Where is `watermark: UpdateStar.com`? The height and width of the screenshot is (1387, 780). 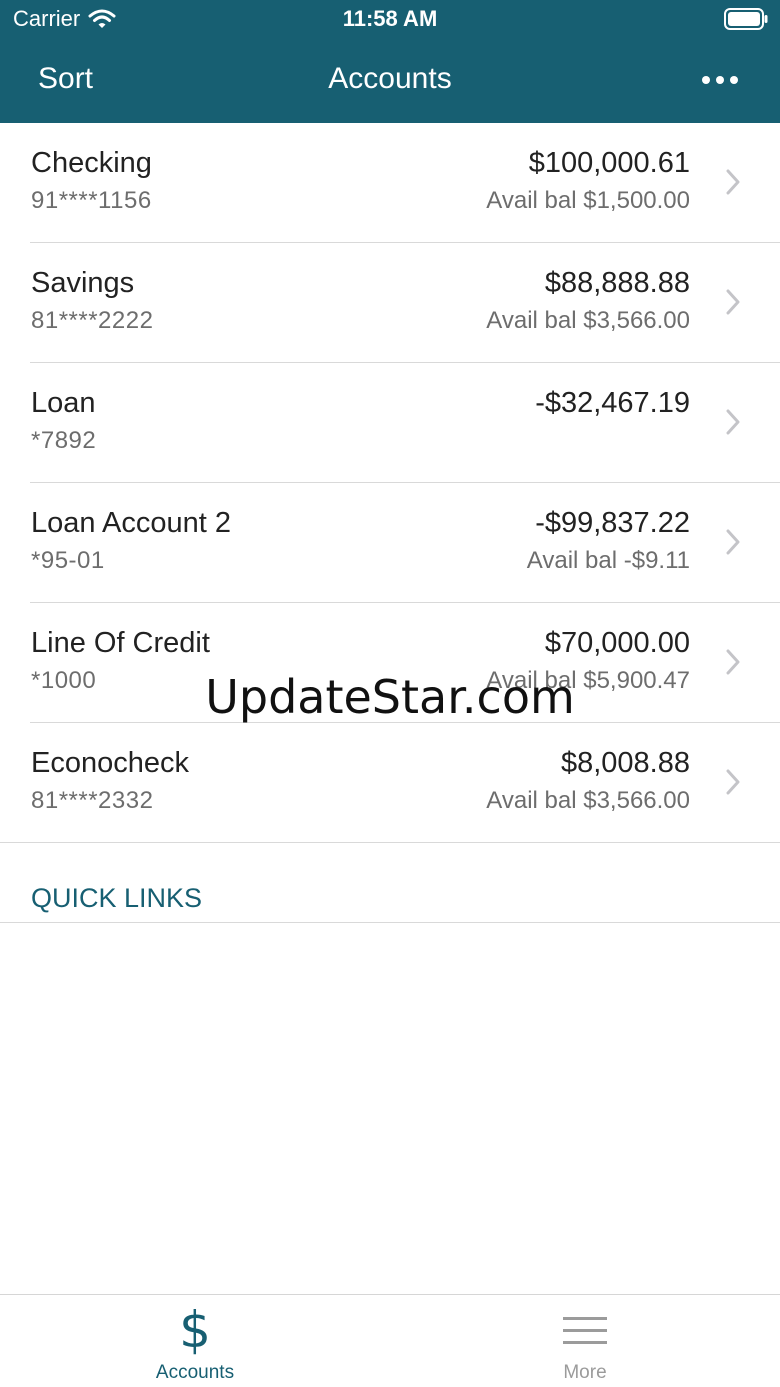 watermark: UpdateStar.com is located at coordinates (390, 697).